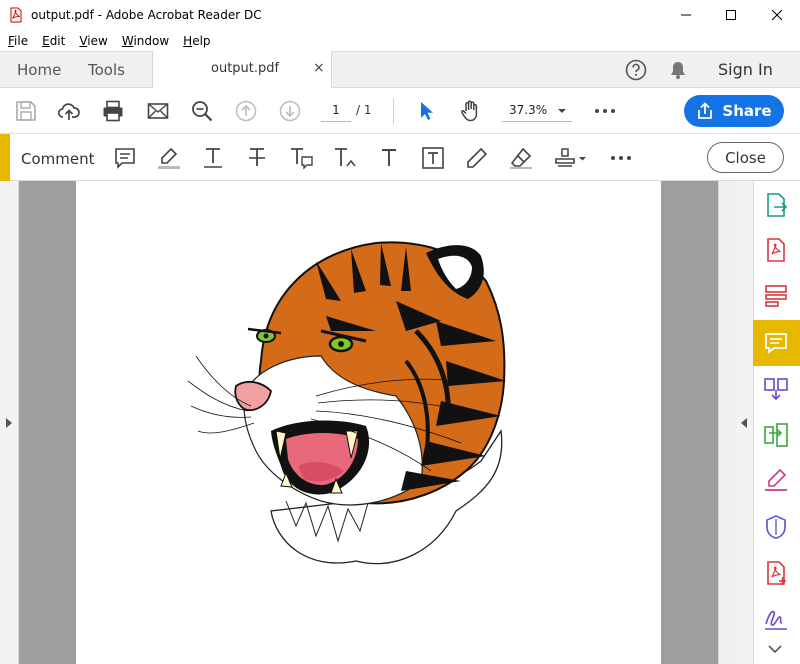 The image size is (800, 664). I want to click on menu-bar: File Edit View Window Help, so click(400, 40).